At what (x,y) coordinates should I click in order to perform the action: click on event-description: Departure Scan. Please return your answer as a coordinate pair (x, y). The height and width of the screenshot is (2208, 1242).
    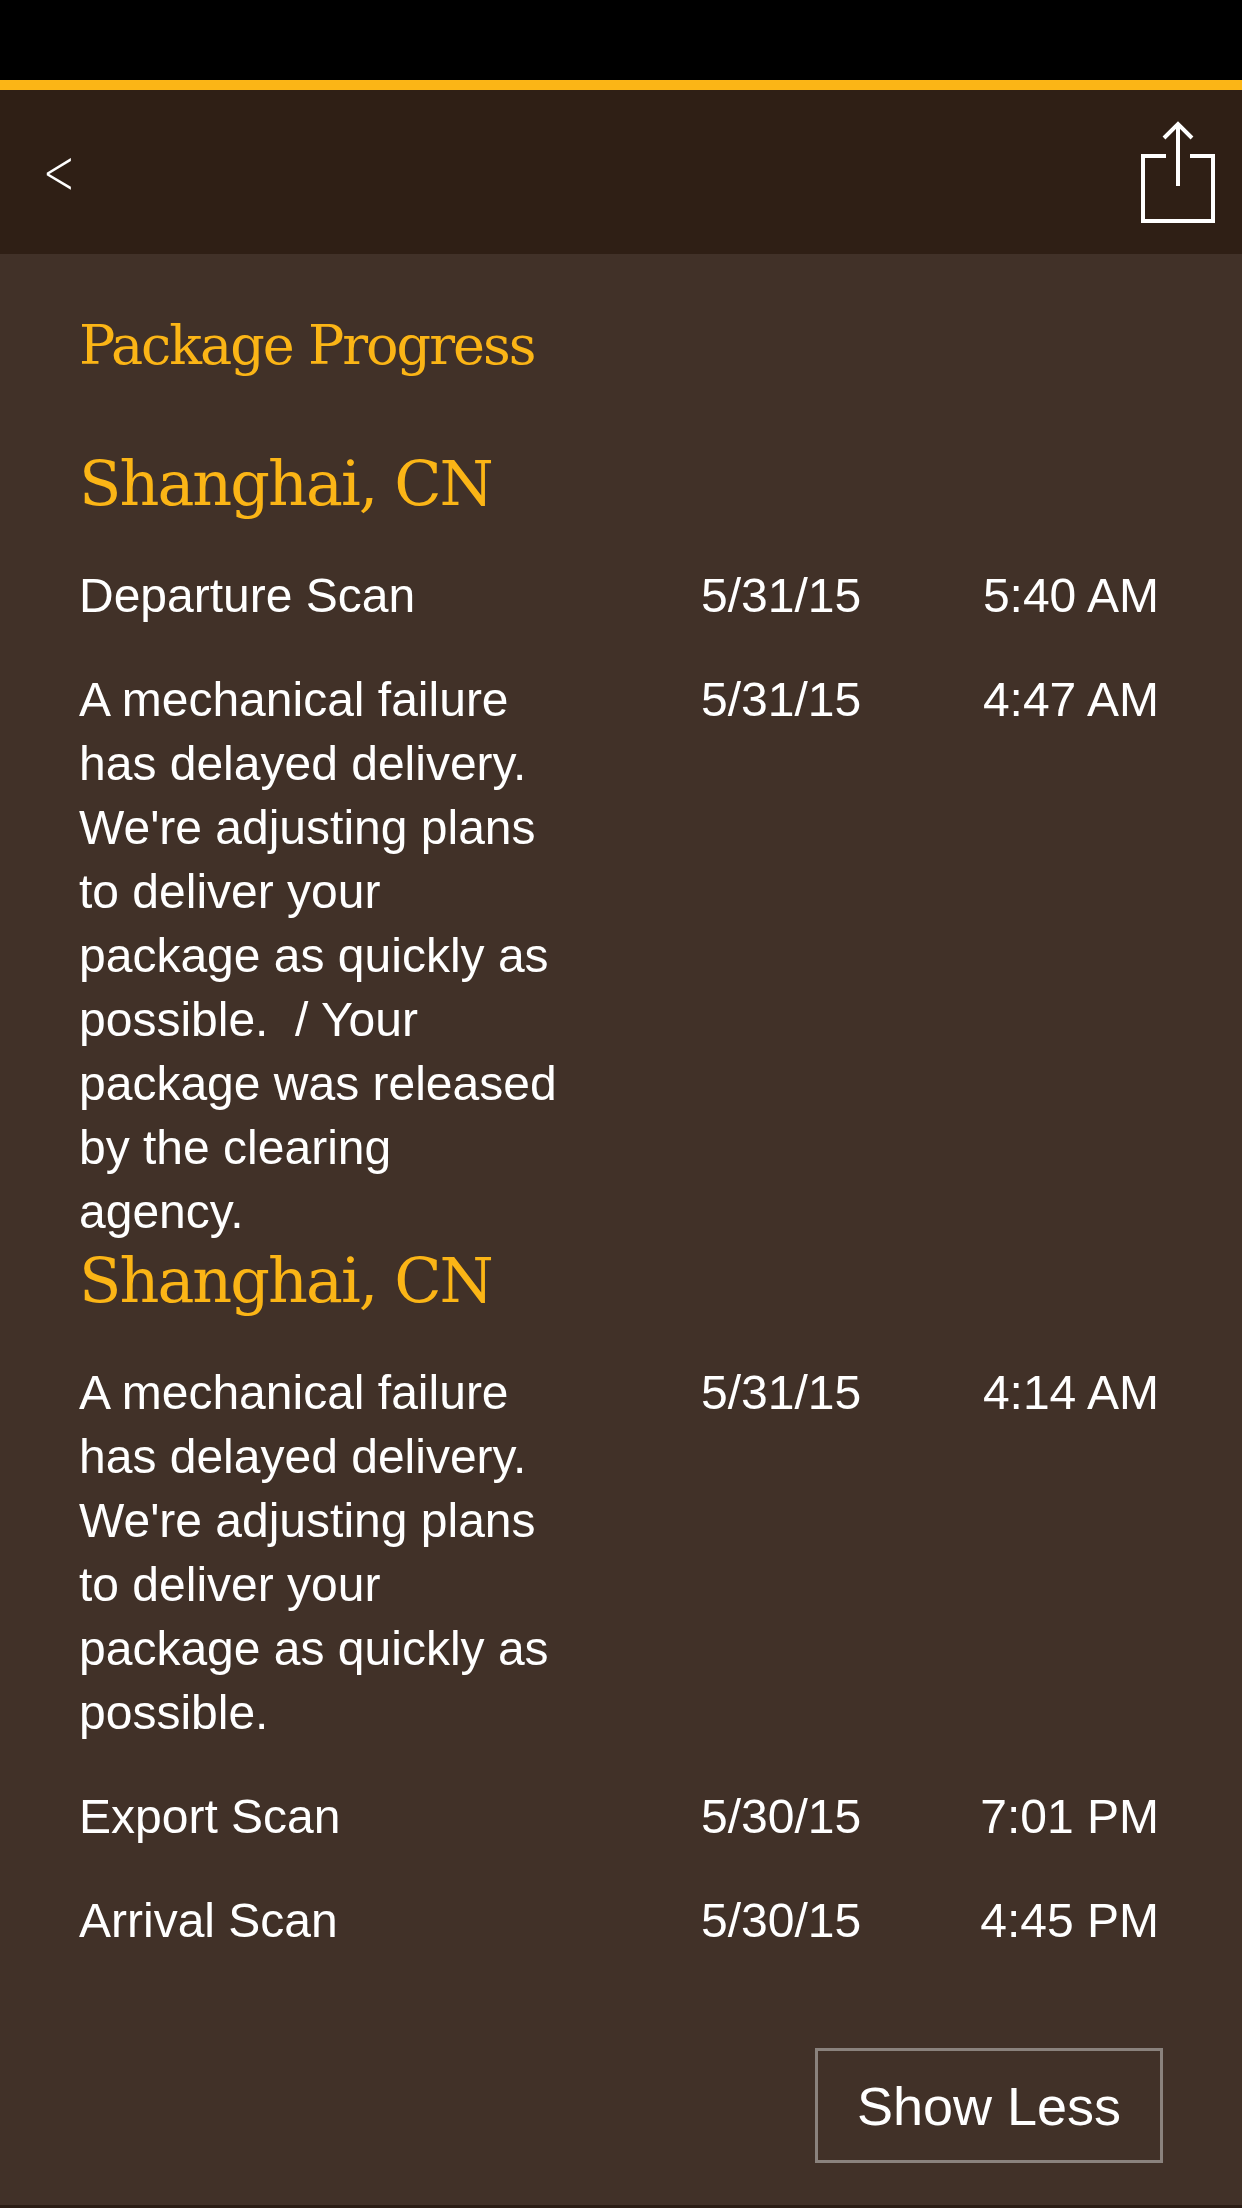
    Looking at the image, I should click on (248, 596).